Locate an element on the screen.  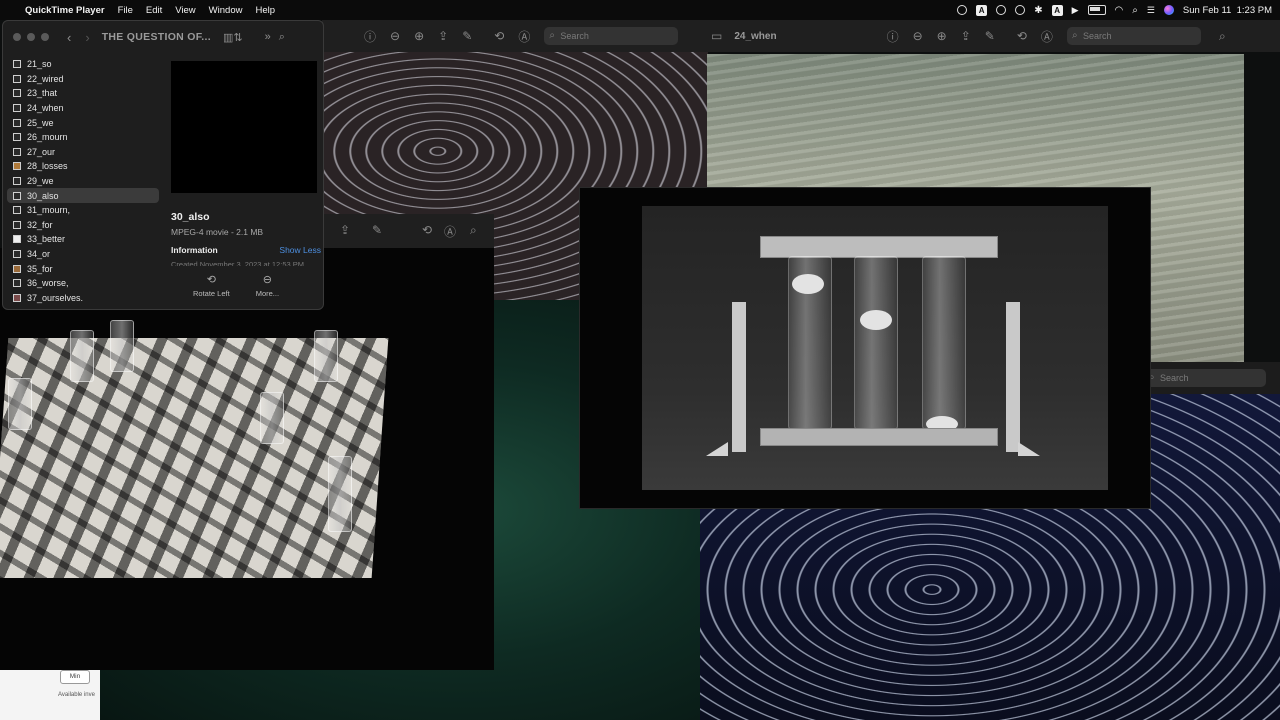
min-button: Min is located at coordinates (75, 677).